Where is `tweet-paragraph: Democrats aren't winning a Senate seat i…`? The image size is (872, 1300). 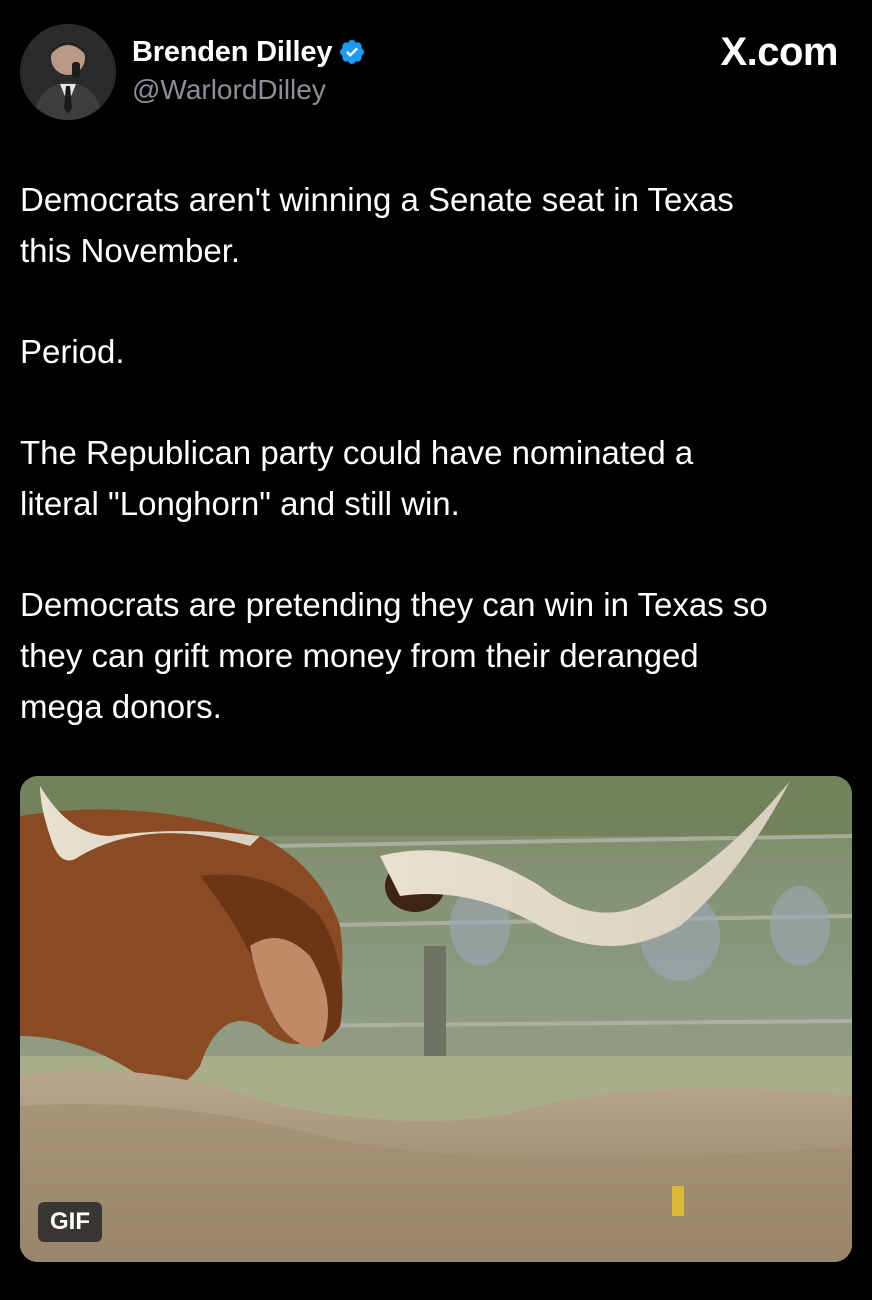
tweet-paragraph: Democrats aren't winning a Senate seat i… is located at coordinates (377, 225).